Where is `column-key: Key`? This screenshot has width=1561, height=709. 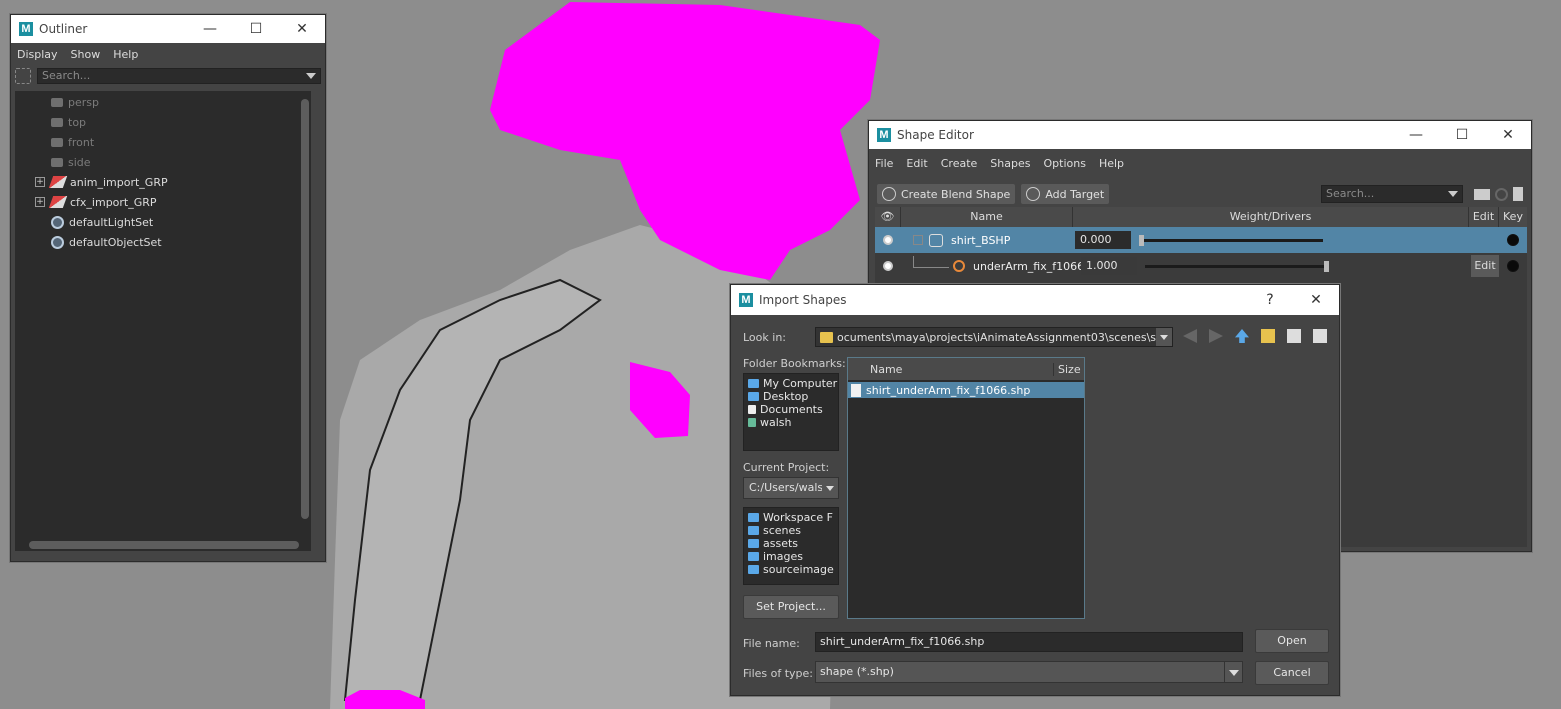 column-key: Key is located at coordinates (1513, 217).